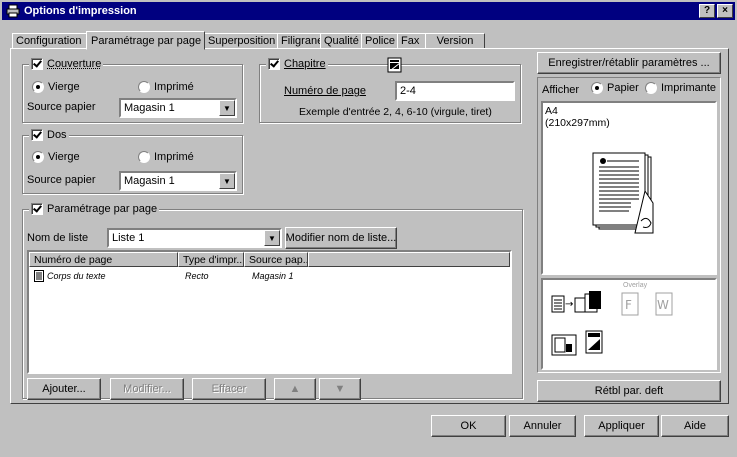 This screenshot has height=457, width=737. I want to click on tab-filigrane: Filigrane, so click(300, 41).